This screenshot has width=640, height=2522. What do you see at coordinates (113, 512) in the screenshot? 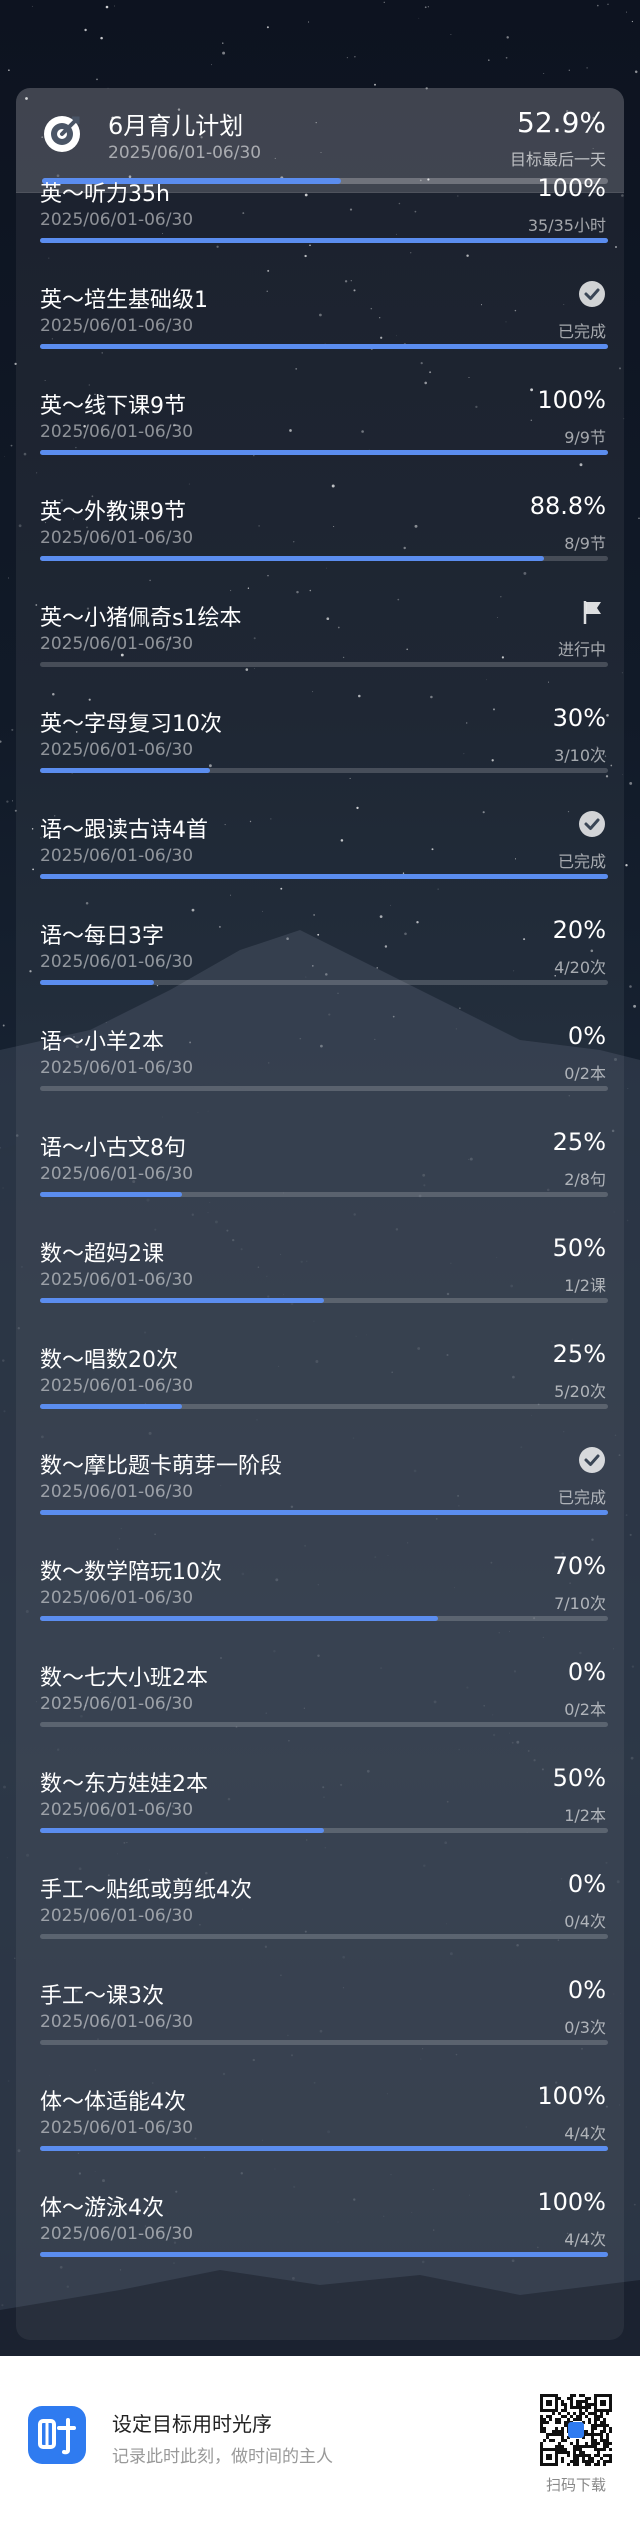
I see `goal-name: 英～外教课9节` at bounding box center [113, 512].